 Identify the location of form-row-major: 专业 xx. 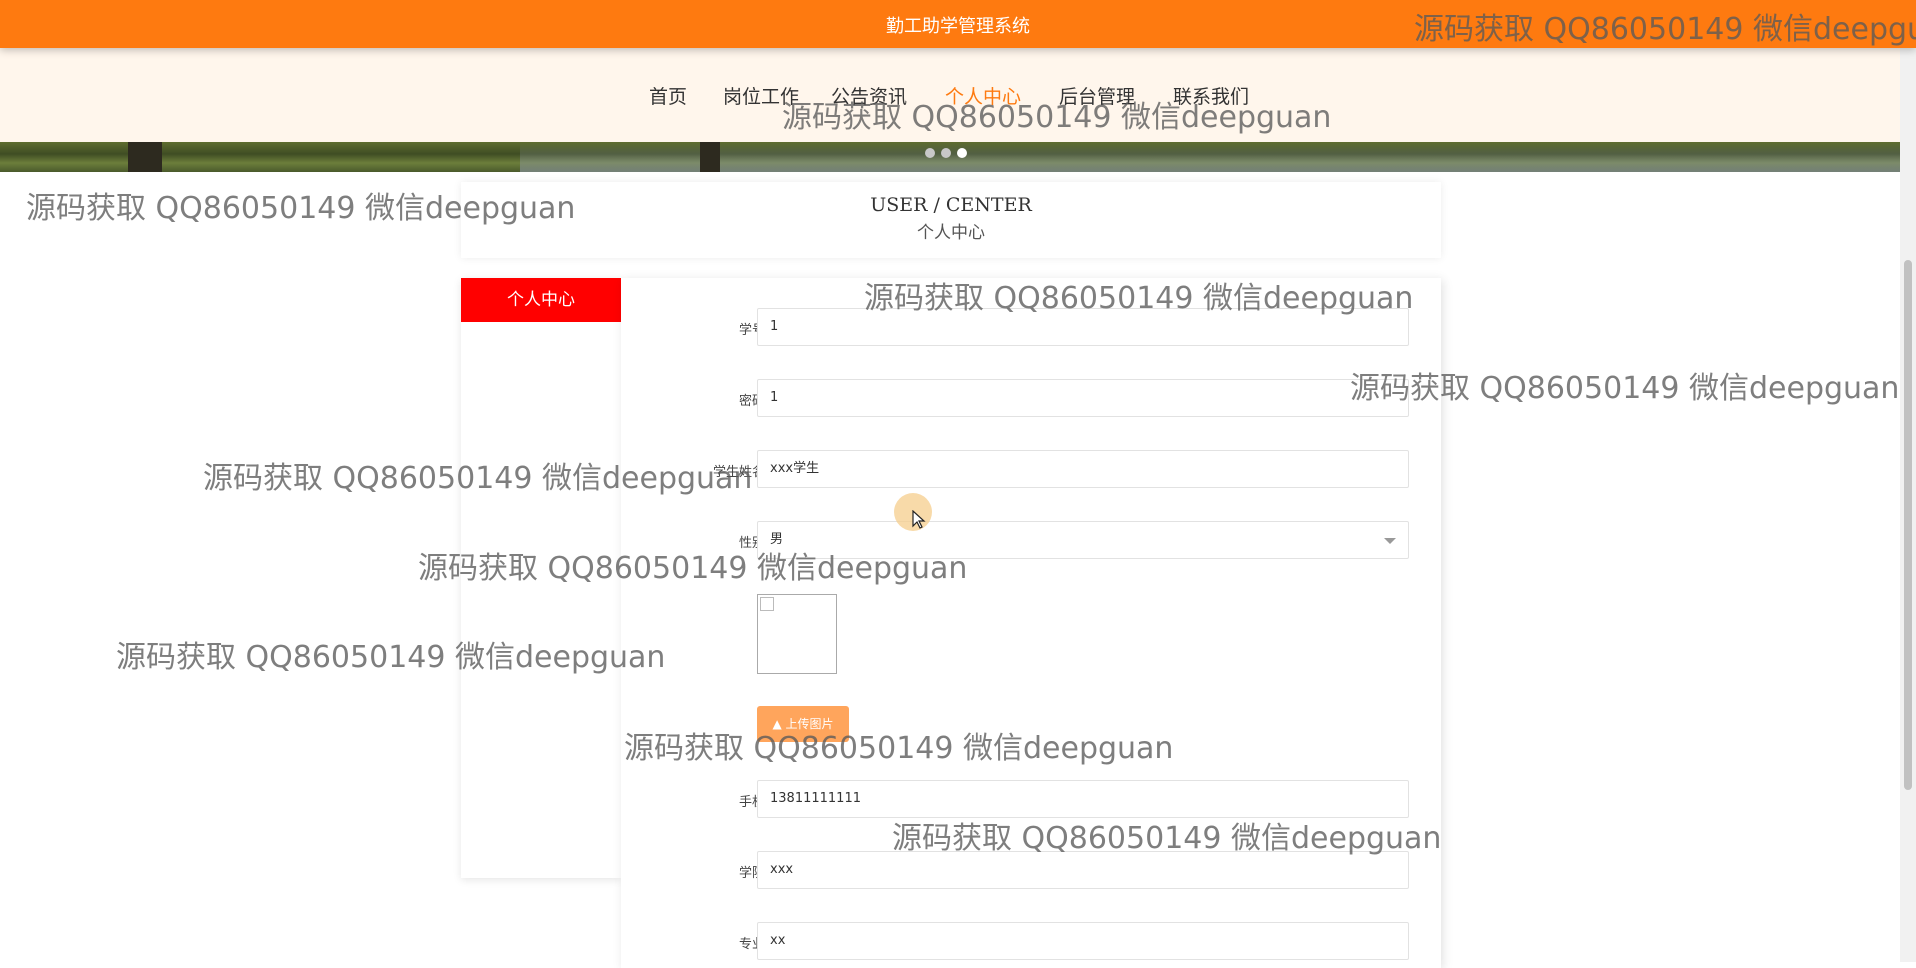
(1031, 942).